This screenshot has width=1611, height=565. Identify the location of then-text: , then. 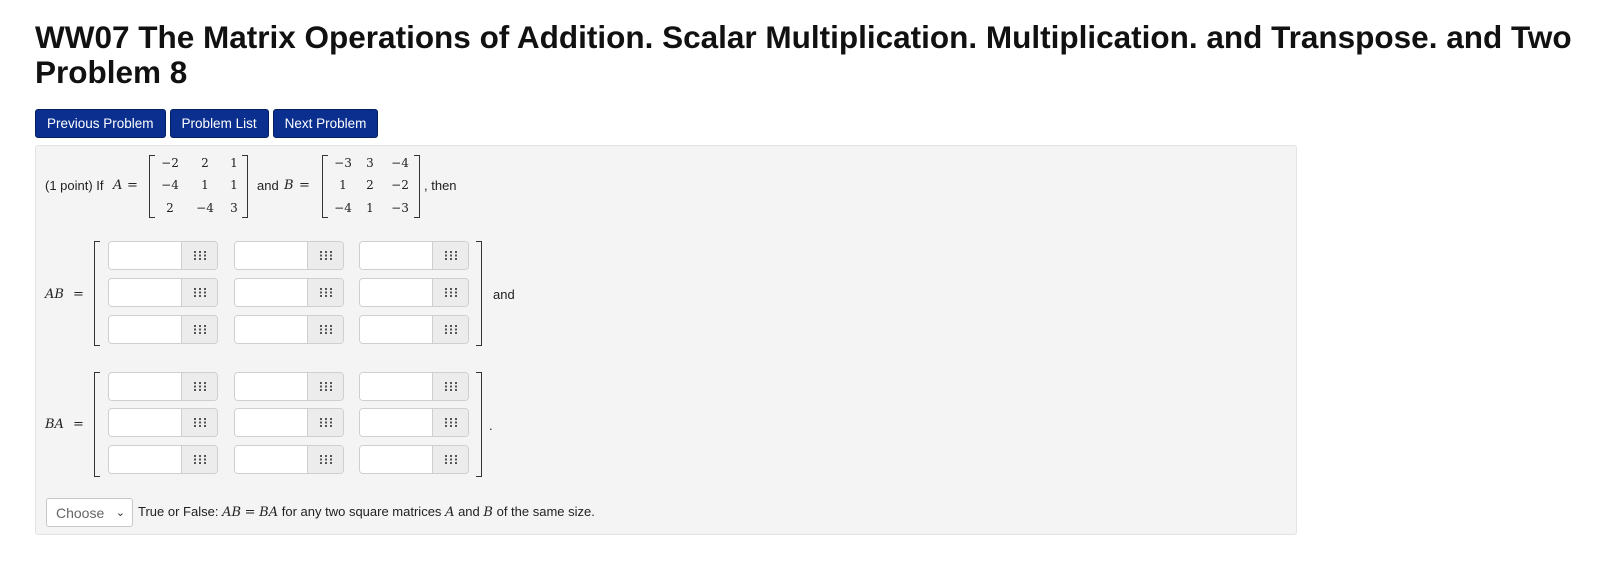
(440, 185).